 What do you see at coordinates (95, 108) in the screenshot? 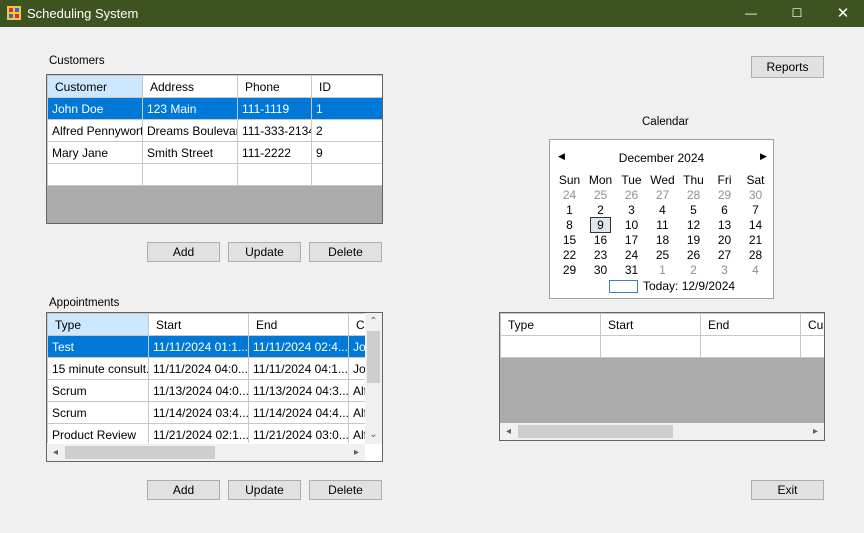
I see `customer-cell: John Doe` at bounding box center [95, 108].